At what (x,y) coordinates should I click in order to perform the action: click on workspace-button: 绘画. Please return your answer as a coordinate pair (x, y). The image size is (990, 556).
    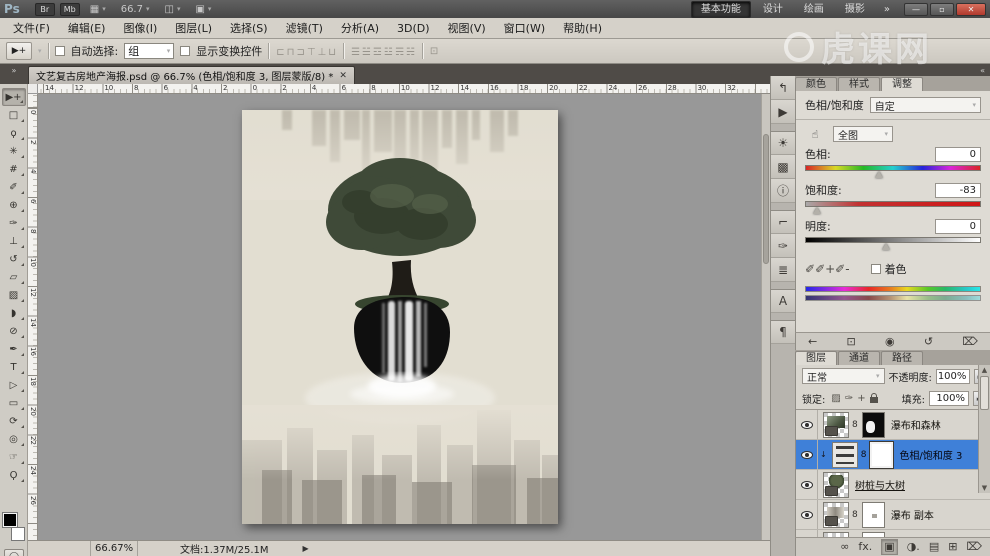
    Looking at the image, I should click on (814, 9).